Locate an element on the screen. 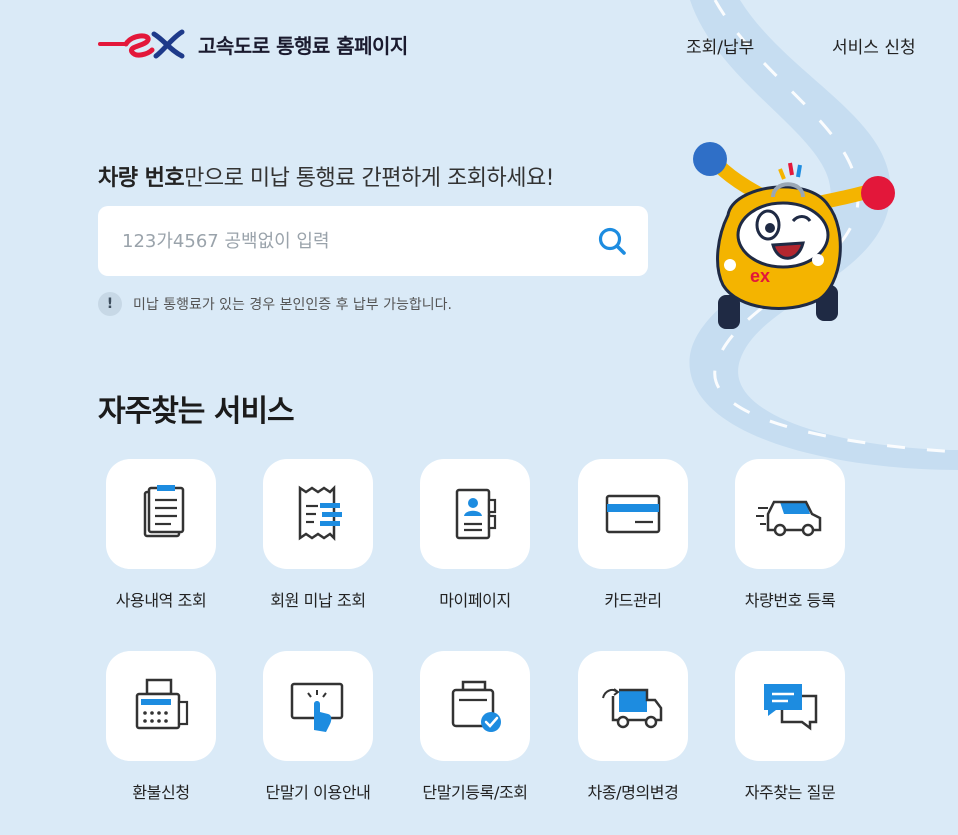 The image size is (958, 835). search-box is located at coordinates (373, 241).